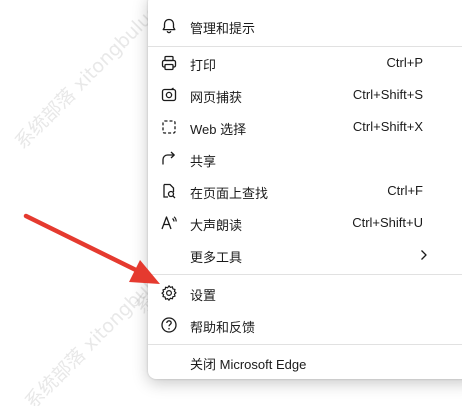  Describe the element at coordinates (218, 129) in the screenshot. I see `menu-item-label: Web 选择` at that location.